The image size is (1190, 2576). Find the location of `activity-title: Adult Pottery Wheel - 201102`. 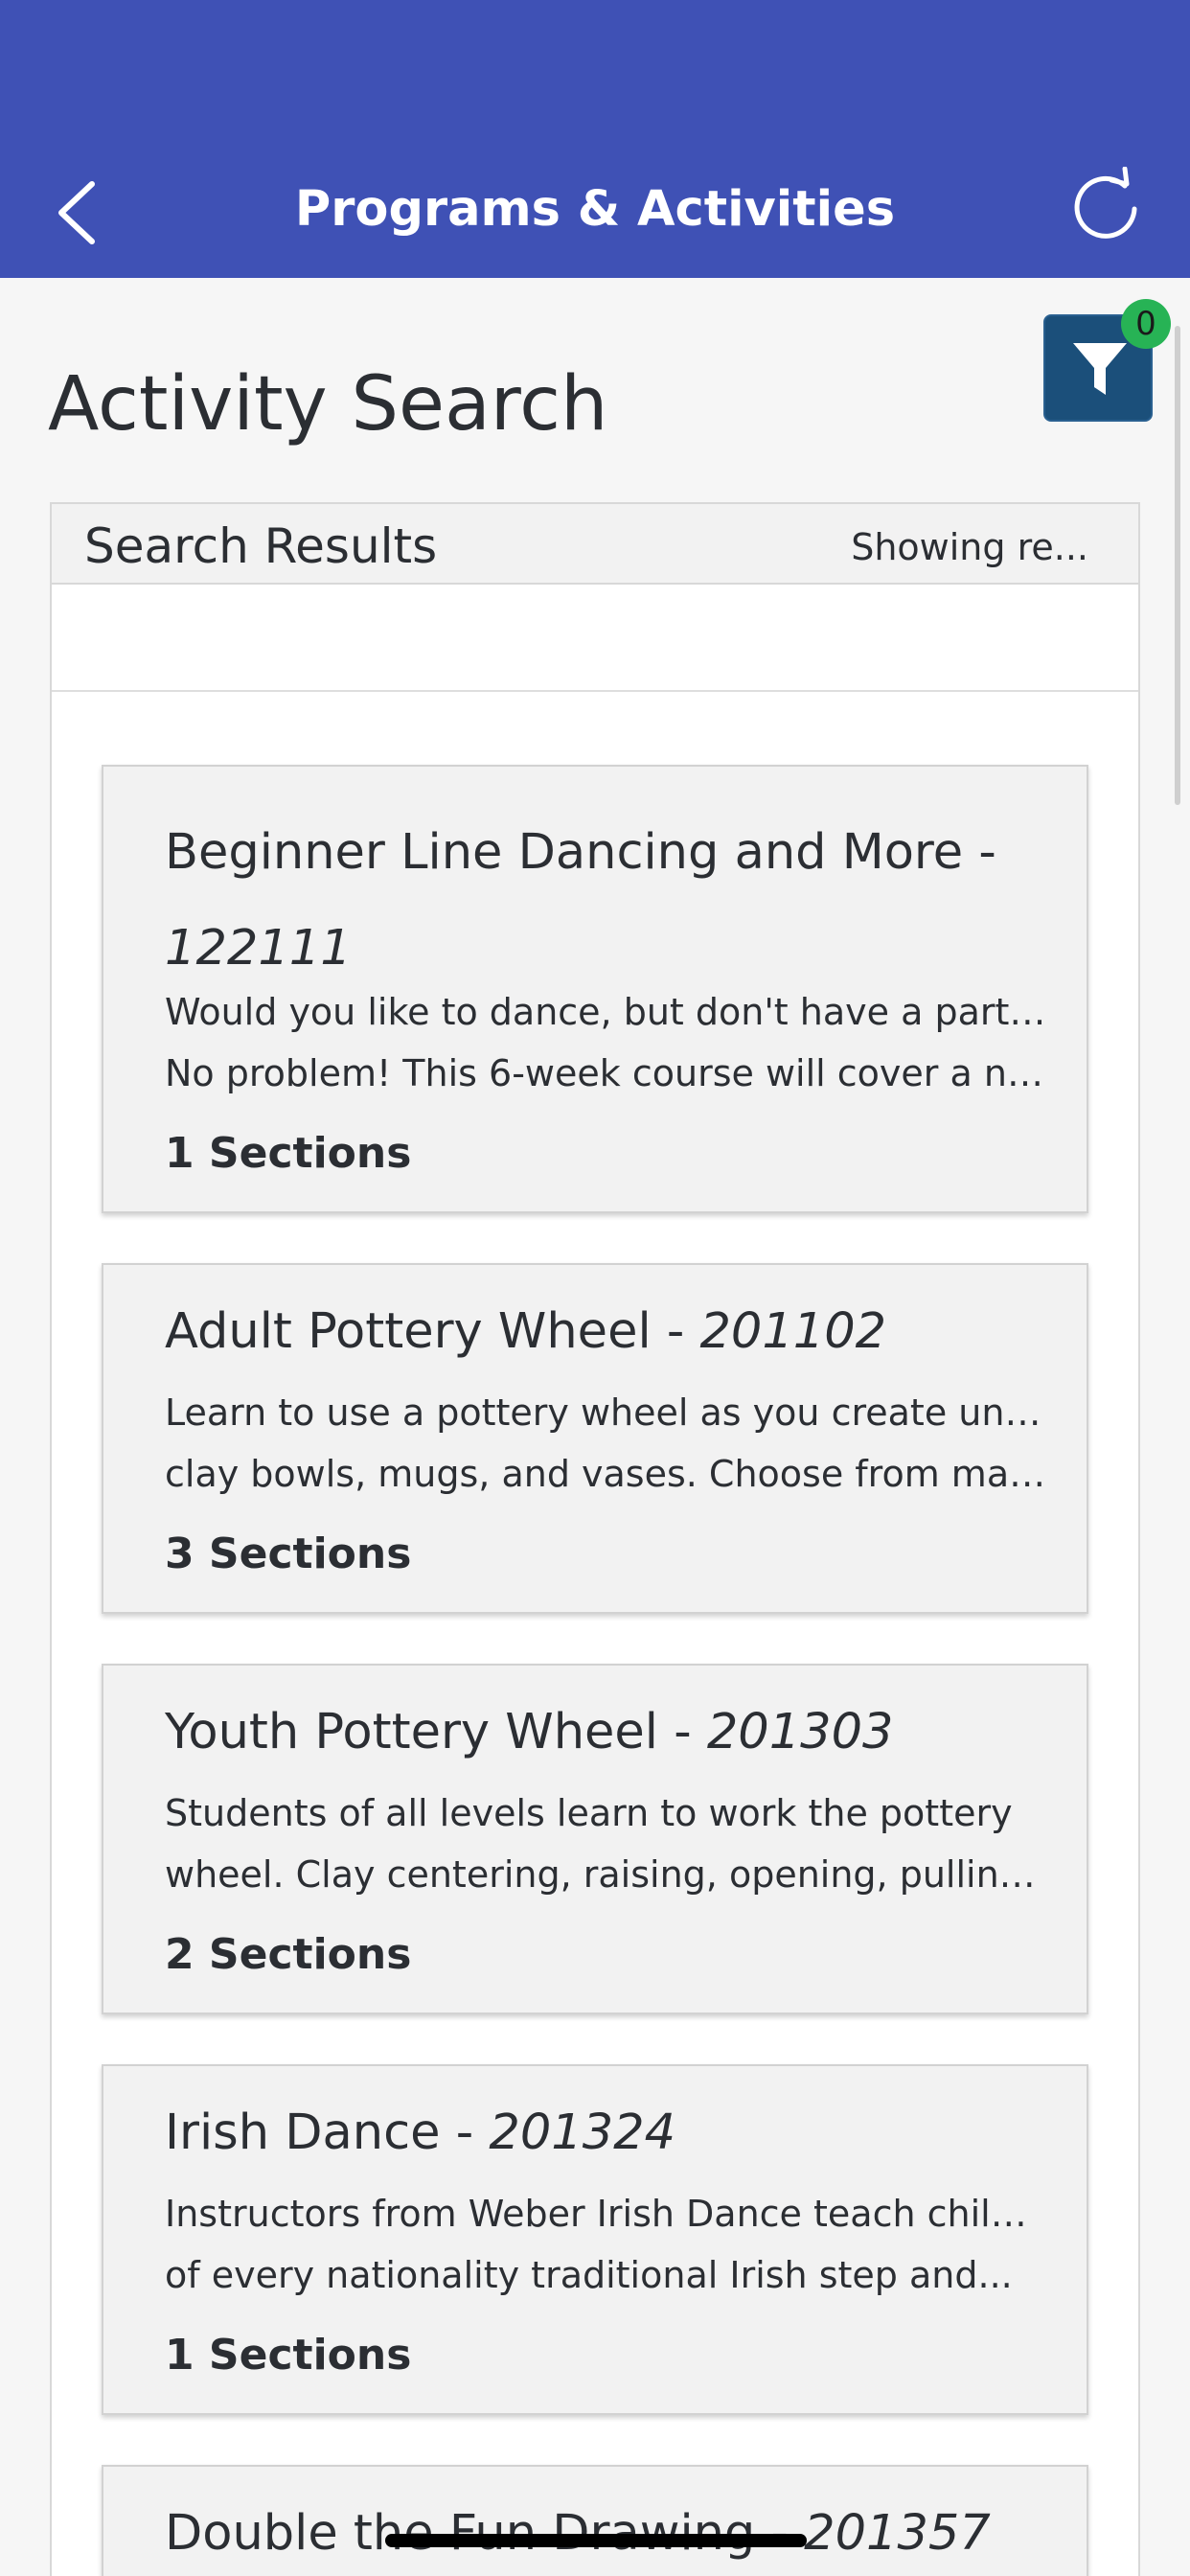

activity-title: Adult Pottery Wheel - 201102 is located at coordinates (526, 1332).